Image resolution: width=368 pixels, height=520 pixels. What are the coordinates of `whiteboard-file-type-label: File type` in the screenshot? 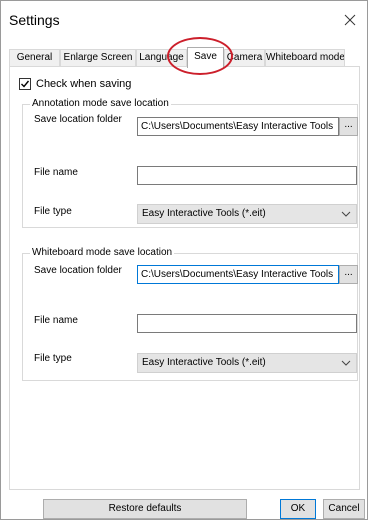 It's located at (53, 358).